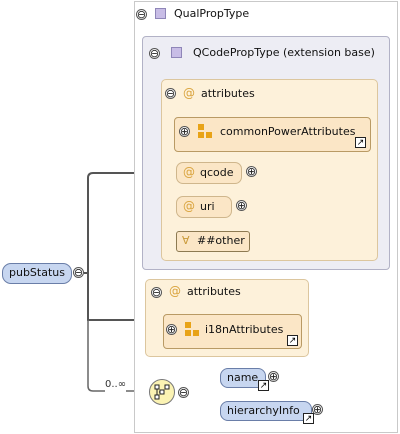 The height and width of the screenshot is (434, 400). Describe the element at coordinates (244, 329) in the screenshot. I see `i18n-attributes-label: i18nAttributes` at that location.